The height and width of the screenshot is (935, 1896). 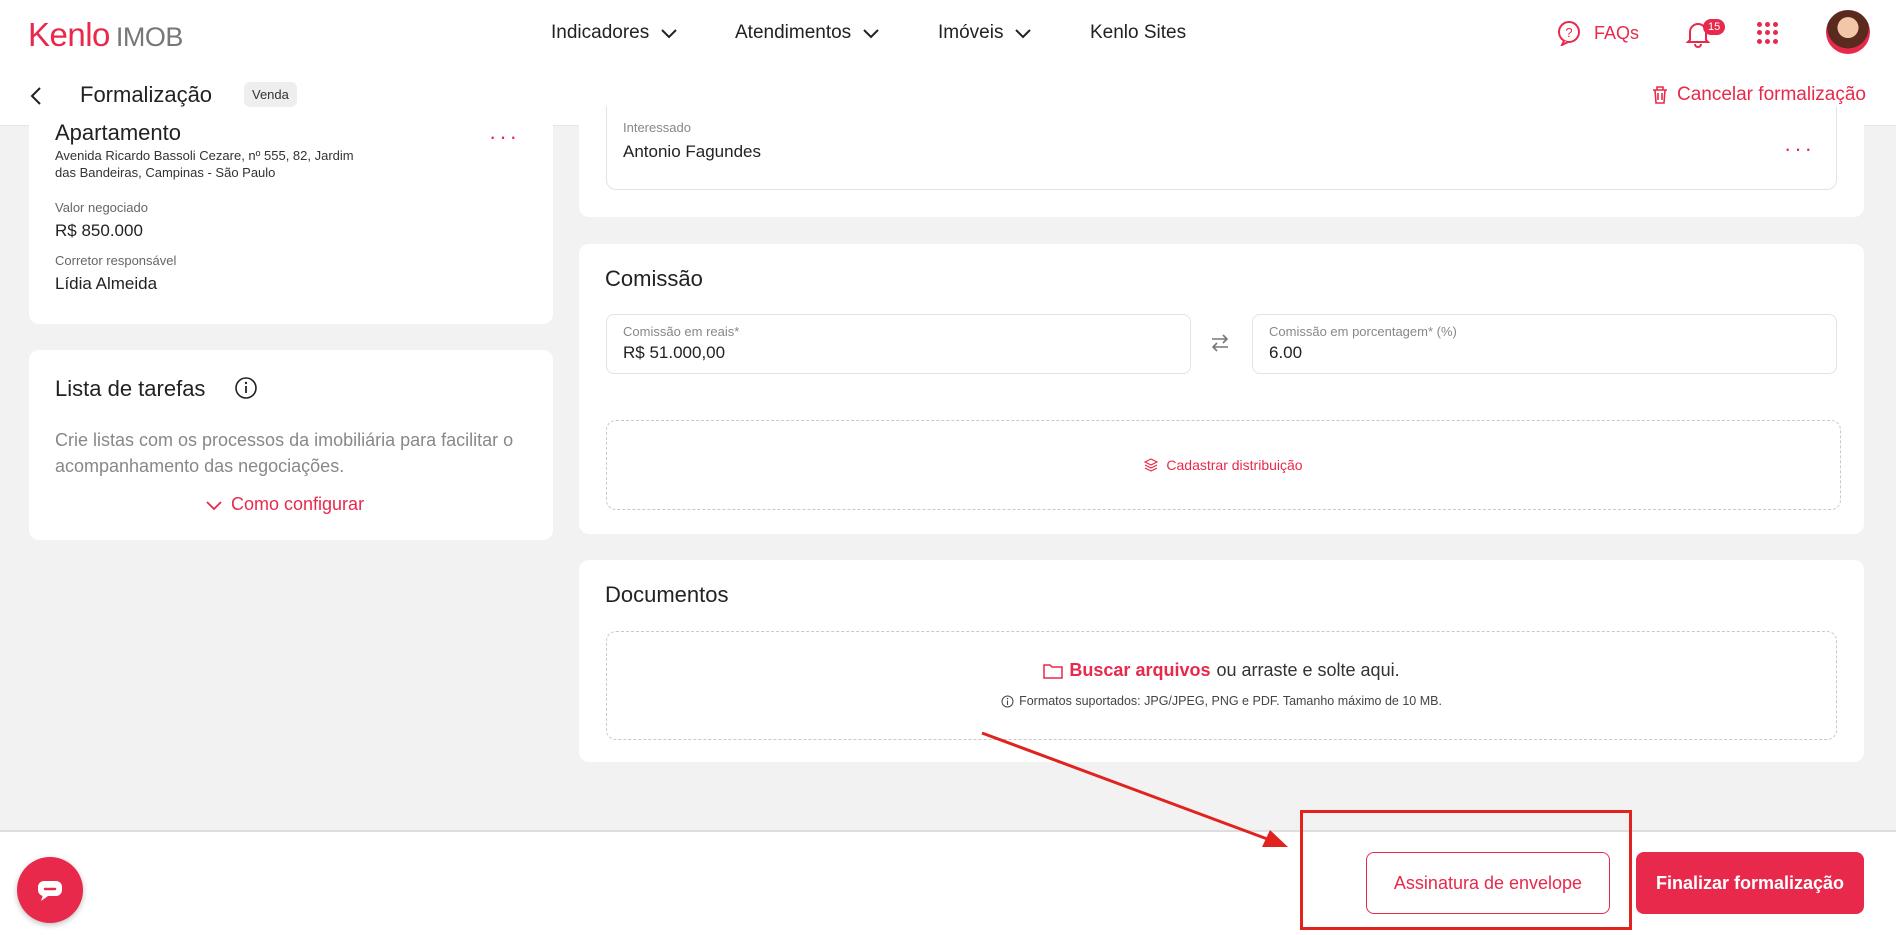 I want to click on back-arrow-icon, so click(x=36, y=96).